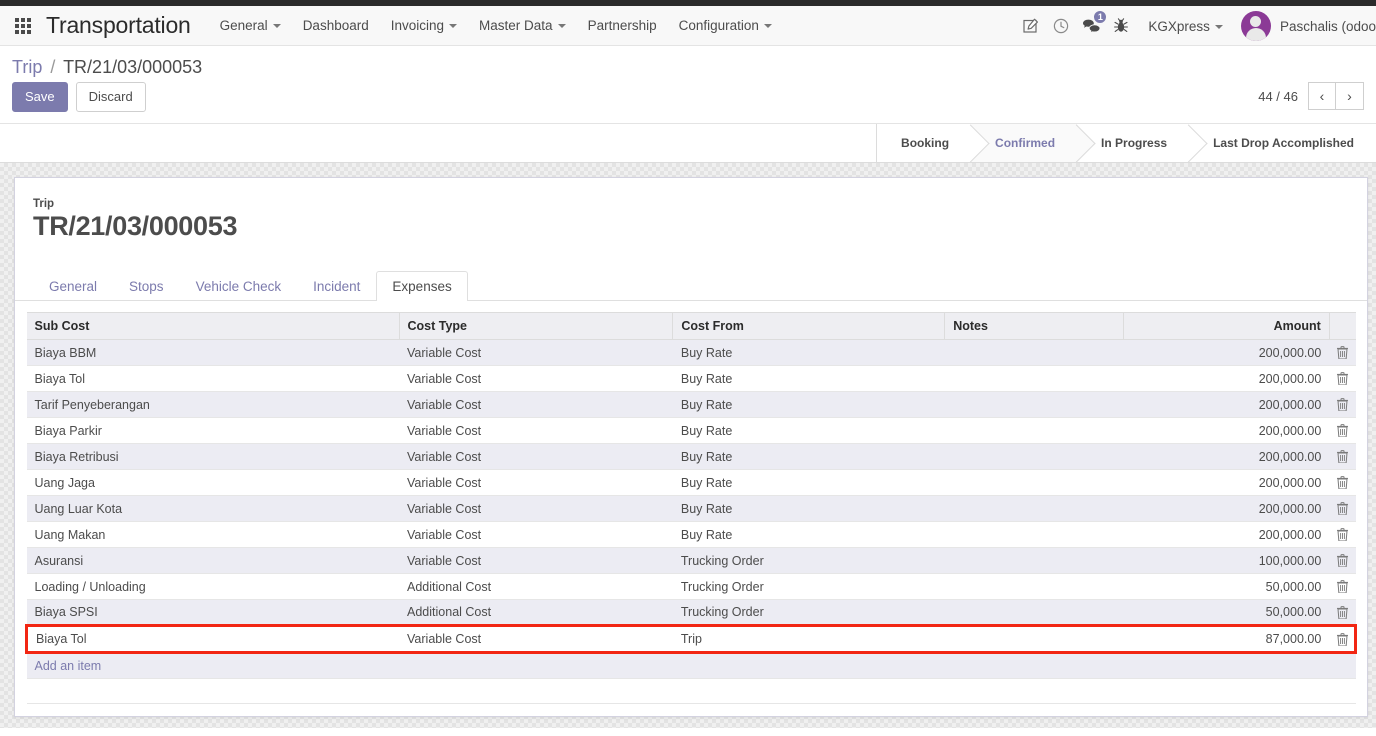 The image size is (1376, 736). I want to click on menu-item-general: General, so click(250, 25).